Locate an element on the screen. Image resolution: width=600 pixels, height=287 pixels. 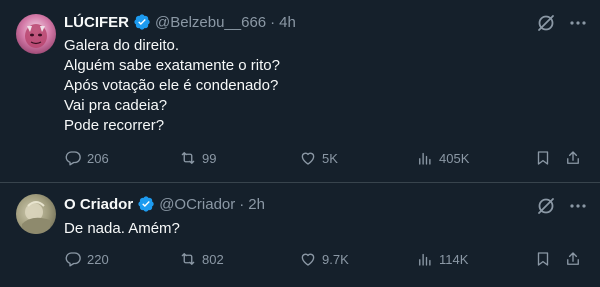
like-button: 9.7K is located at coordinates (324, 259).